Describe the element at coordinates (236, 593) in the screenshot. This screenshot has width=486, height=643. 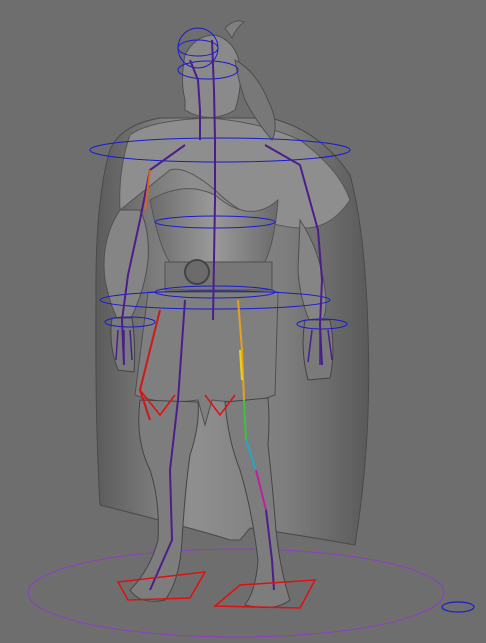
I see `ground-control-circle` at that location.